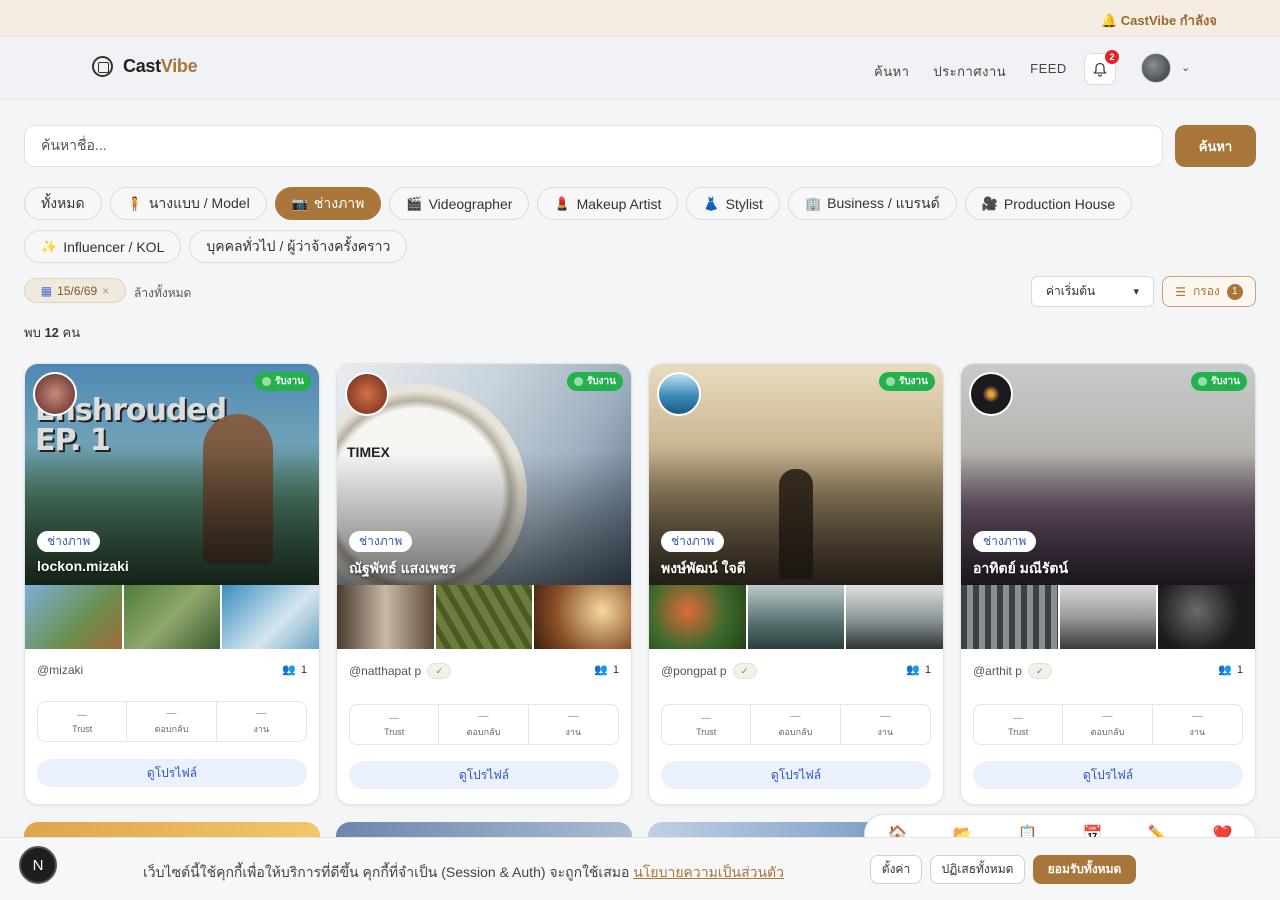  What do you see at coordinates (1092, 291) in the screenshot?
I see `sort-select: ค่าเริ่มต้น ▾` at bounding box center [1092, 291].